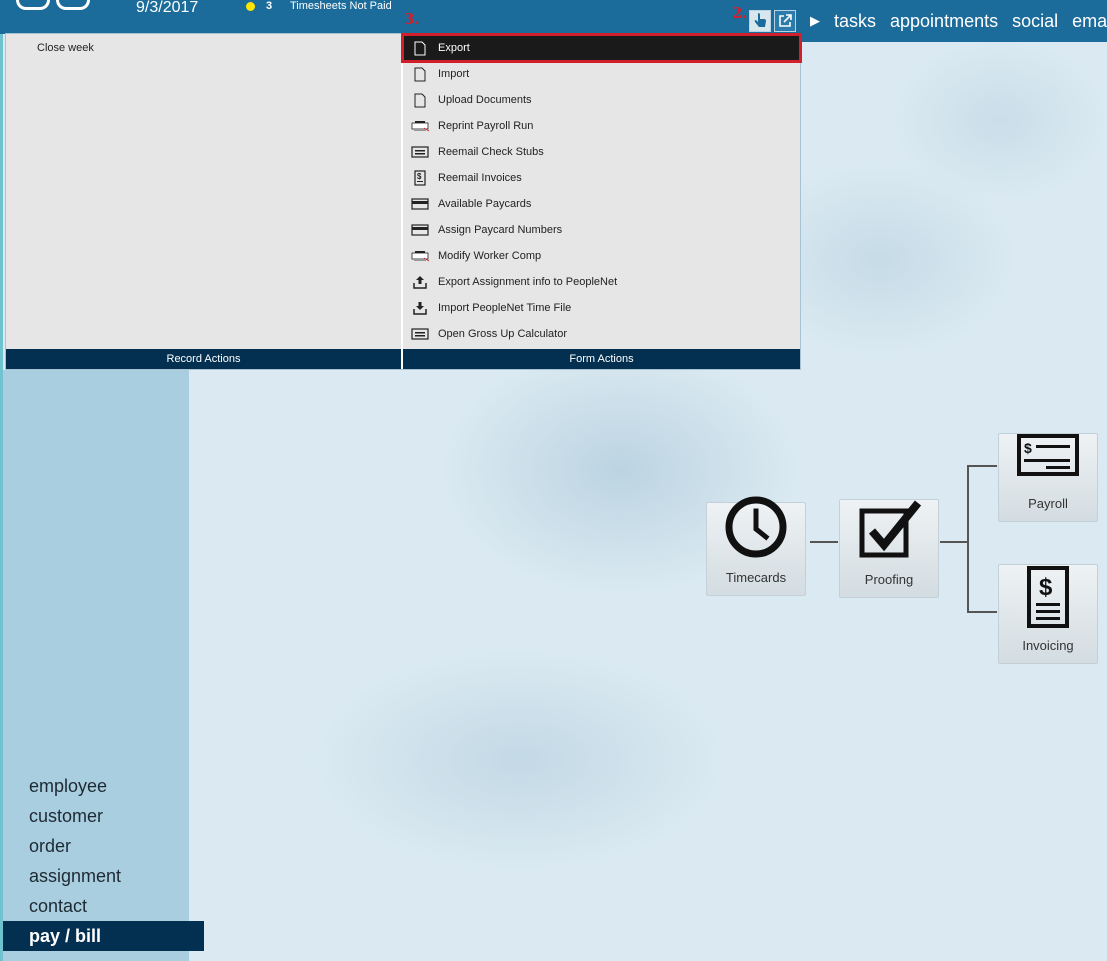 This screenshot has height=961, width=1107. What do you see at coordinates (485, 100) in the screenshot?
I see `form-action-label: Upload Documents` at bounding box center [485, 100].